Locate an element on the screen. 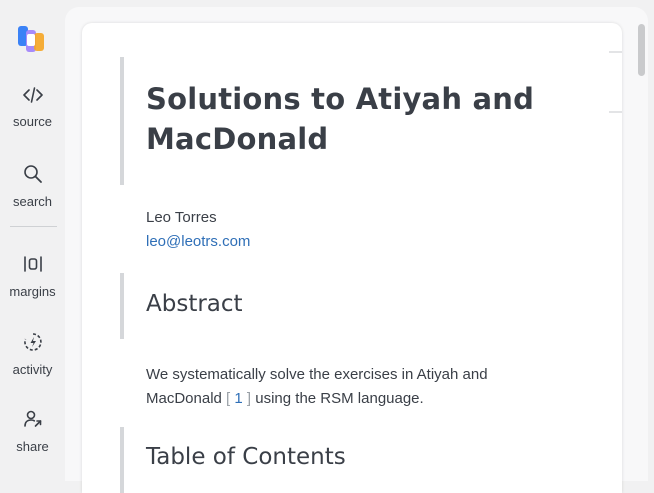 The width and height of the screenshot is (654, 493). activity-button: activity is located at coordinates (32, 354).